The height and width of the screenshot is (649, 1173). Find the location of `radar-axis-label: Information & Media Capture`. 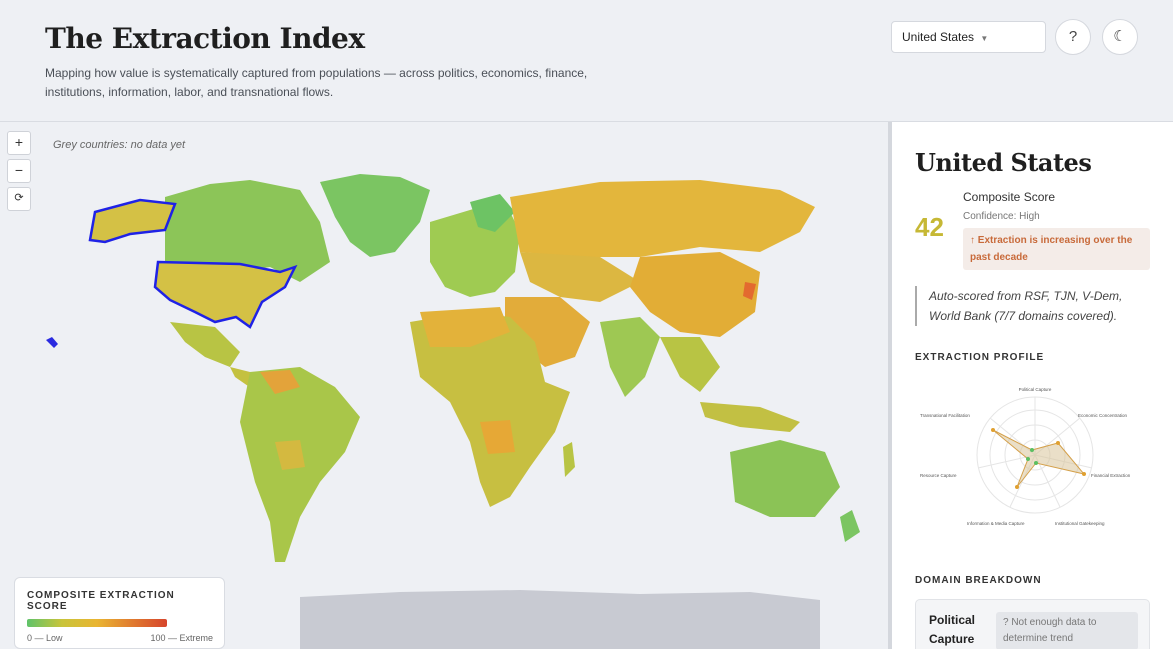

radar-axis-label: Information & Media Capture is located at coordinates (996, 523).